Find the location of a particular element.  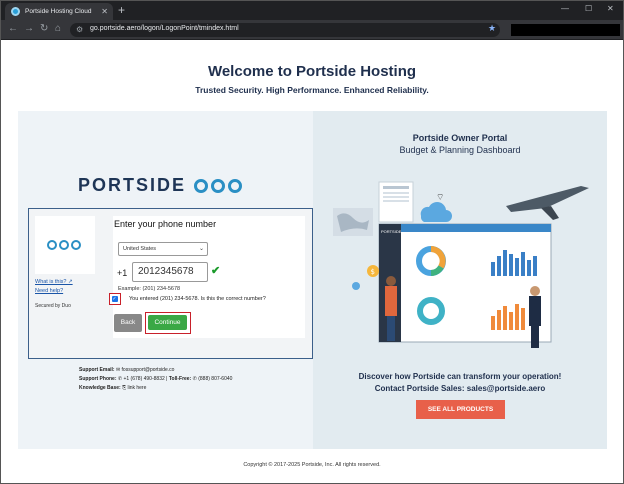

support-email: Support Email: ✉ fossupport@portside.co is located at coordinates (126, 370).